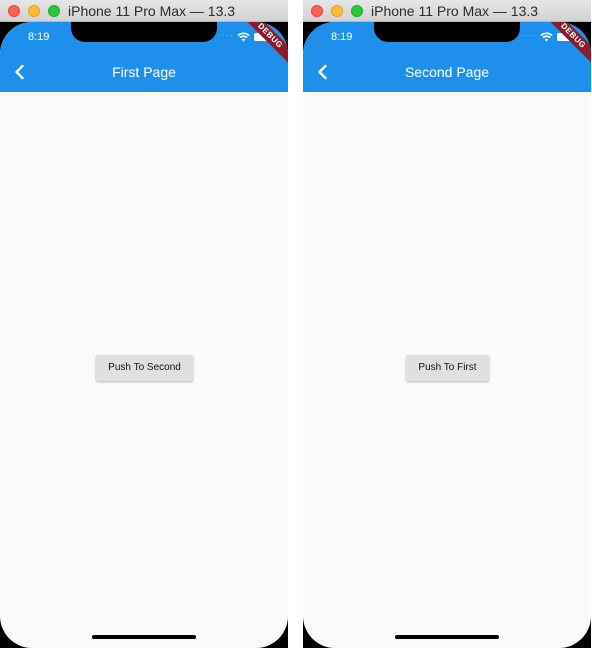 Image resolution: width=592 pixels, height=648 pixels. I want to click on app-bar: 8:19 ···· DEBUG Second Page, so click(447, 57).